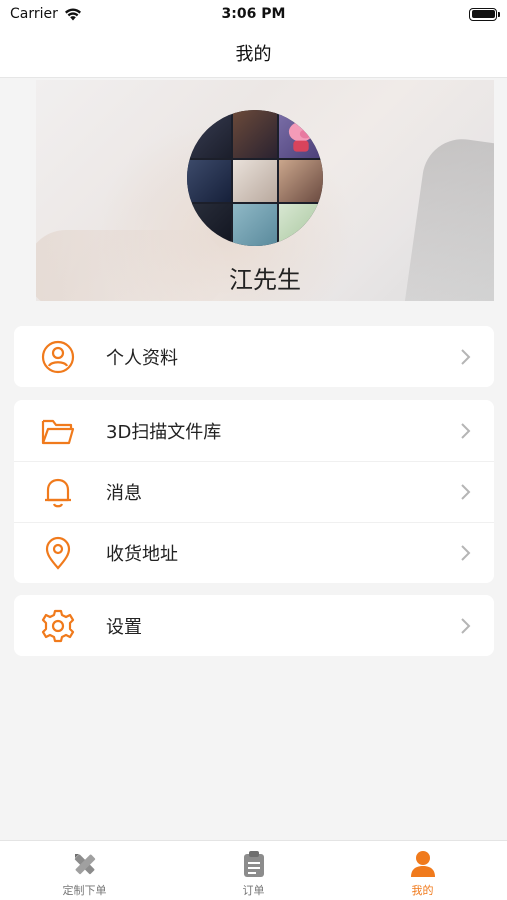 This screenshot has height=900, width=507. I want to click on status-bar: Carrier 3:06 PM, so click(253, 14).